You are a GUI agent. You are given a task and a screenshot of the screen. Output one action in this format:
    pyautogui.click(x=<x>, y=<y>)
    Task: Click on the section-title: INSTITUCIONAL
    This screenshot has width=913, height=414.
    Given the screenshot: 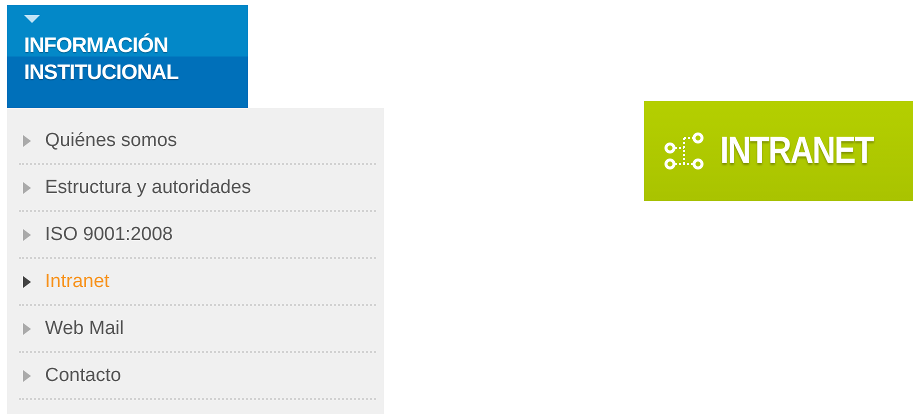 What is the action you would take?
    pyautogui.click(x=102, y=73)
    